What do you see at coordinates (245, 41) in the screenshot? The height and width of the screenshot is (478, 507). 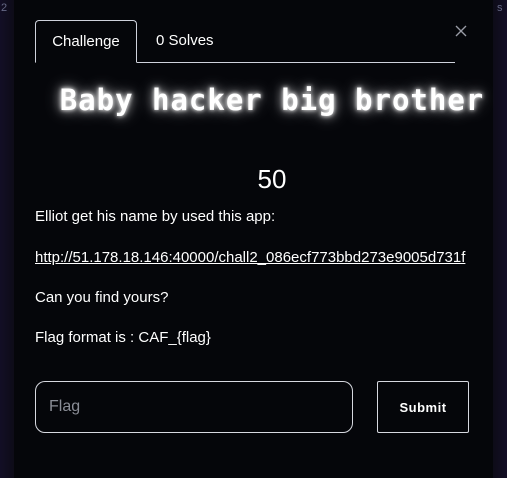 I see `tab-bar: Challenge 0 Solves` at bounding box center [245, 41].